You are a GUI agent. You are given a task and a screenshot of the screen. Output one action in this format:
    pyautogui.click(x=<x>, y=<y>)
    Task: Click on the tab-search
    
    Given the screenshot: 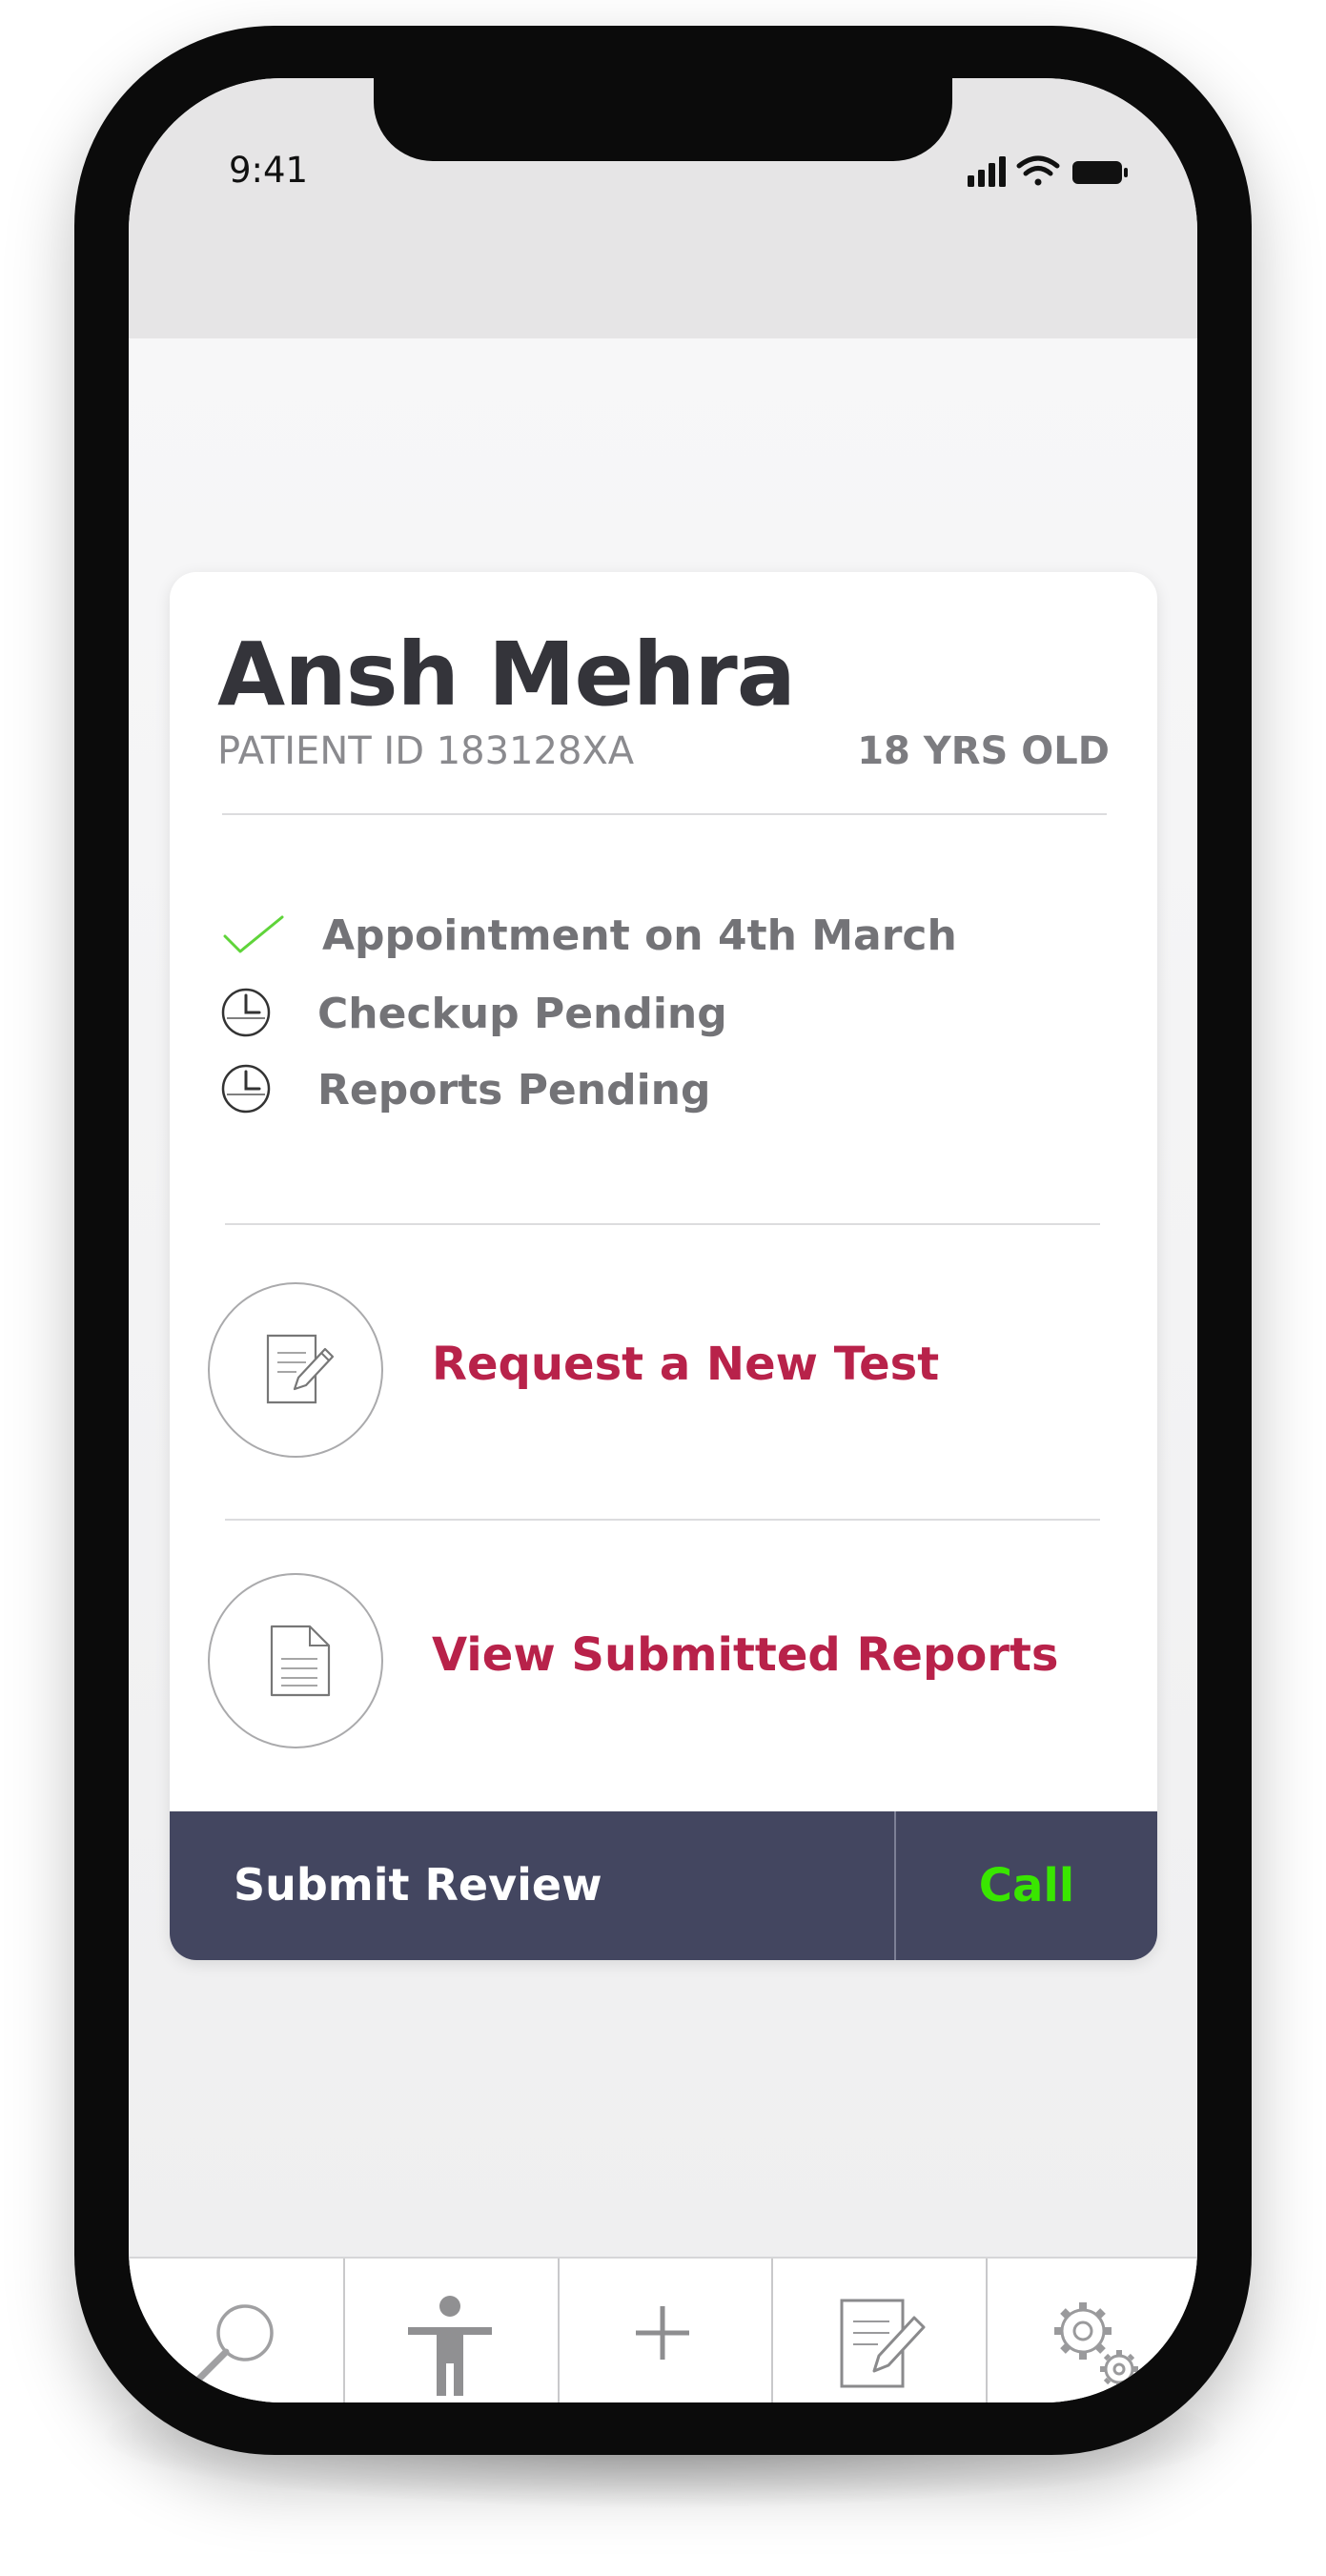 What is the action you would take?
    pyautogui.click(x=236, y=2330)
    